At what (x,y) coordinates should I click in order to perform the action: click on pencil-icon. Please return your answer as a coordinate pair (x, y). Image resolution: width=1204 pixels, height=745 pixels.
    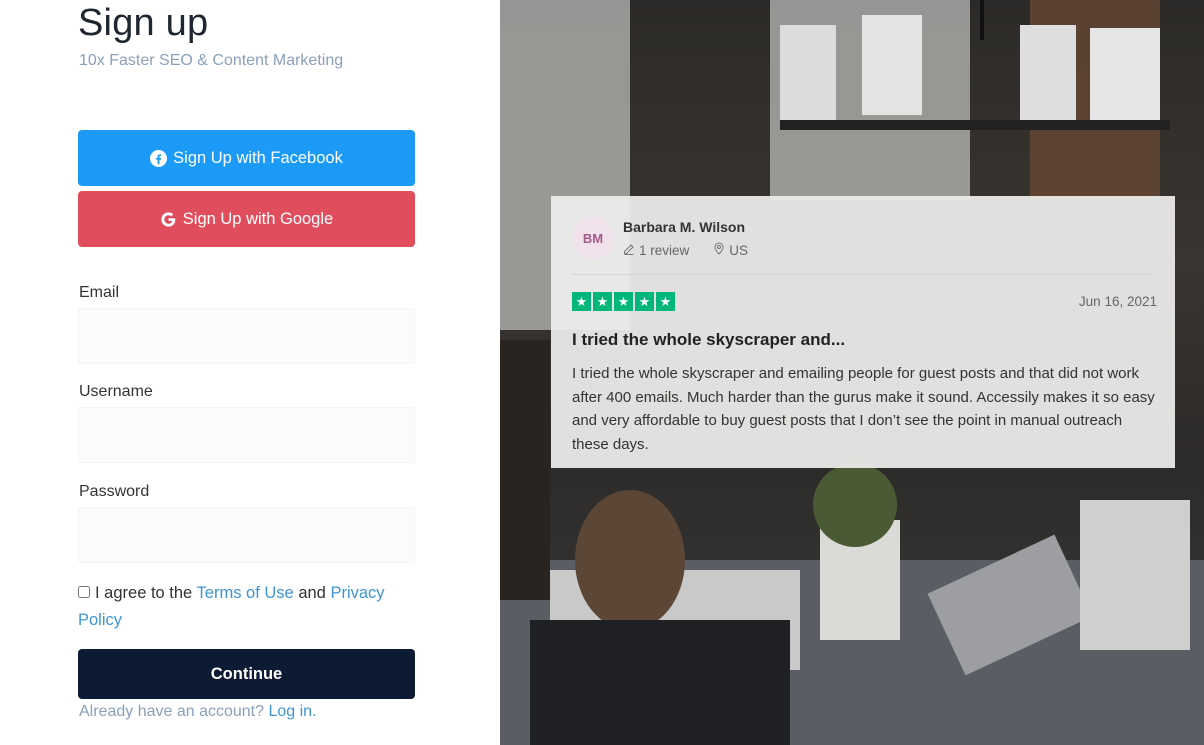
    Looking at the image, I should click on (629, 250).